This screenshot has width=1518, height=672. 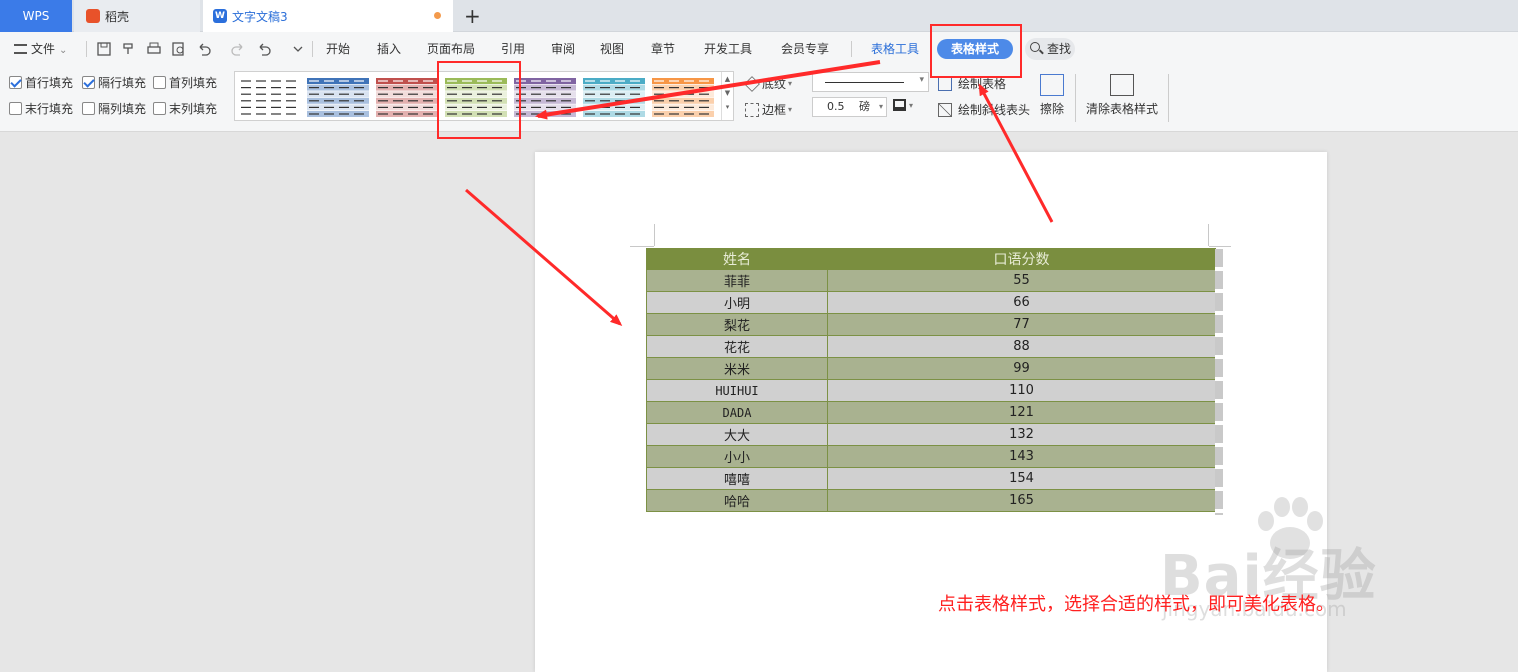 What do you see at coordinates (1122, 85) in the screenshot?
I see `clear-style-icon` at bounding box center [1122, 85].